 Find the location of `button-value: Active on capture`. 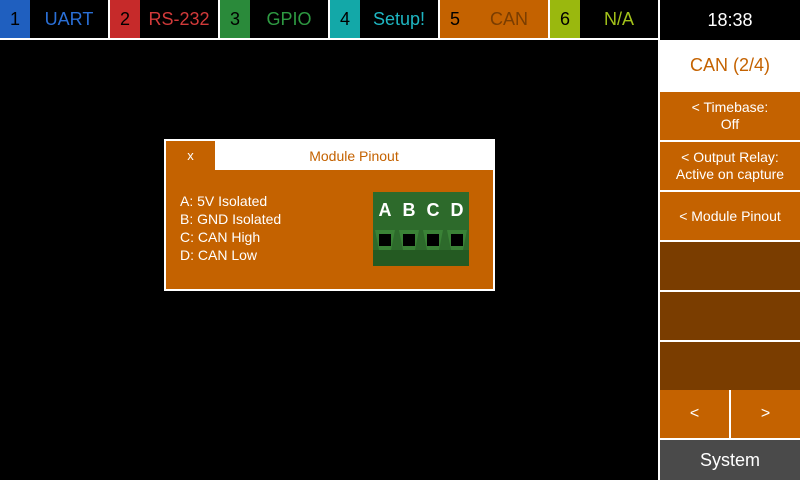

button-value: Active on capture is located at coordinates (730, 174).